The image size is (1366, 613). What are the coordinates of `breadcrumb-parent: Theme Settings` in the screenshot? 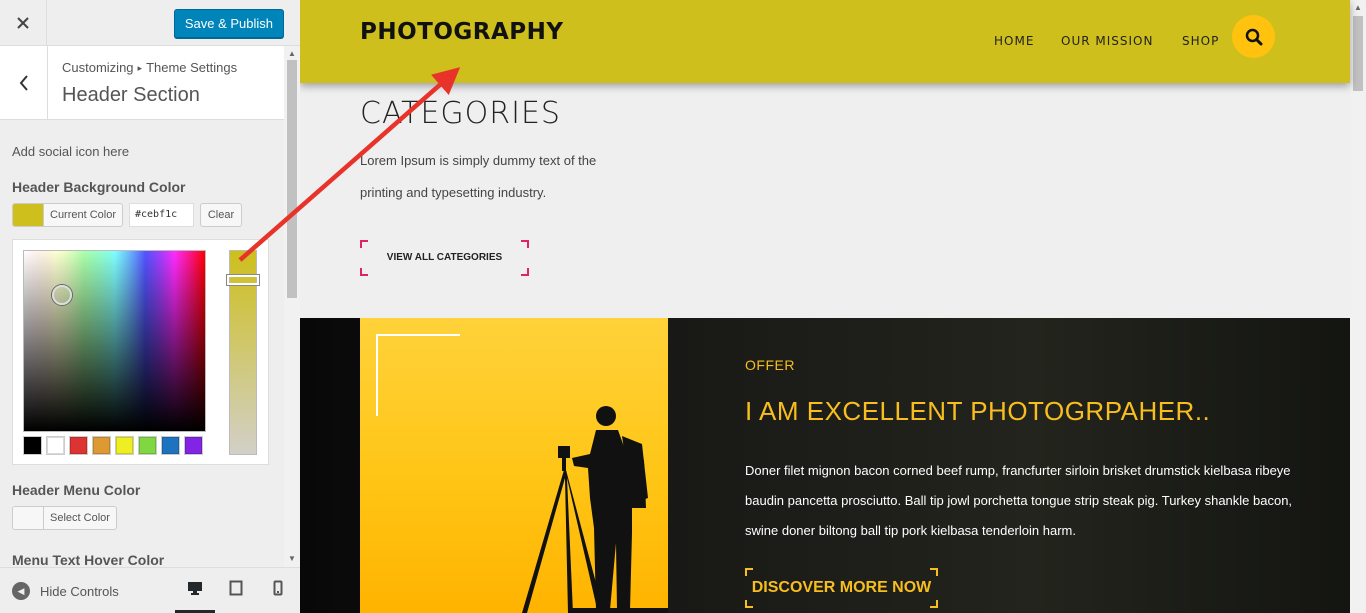 It's located at (192, 67).